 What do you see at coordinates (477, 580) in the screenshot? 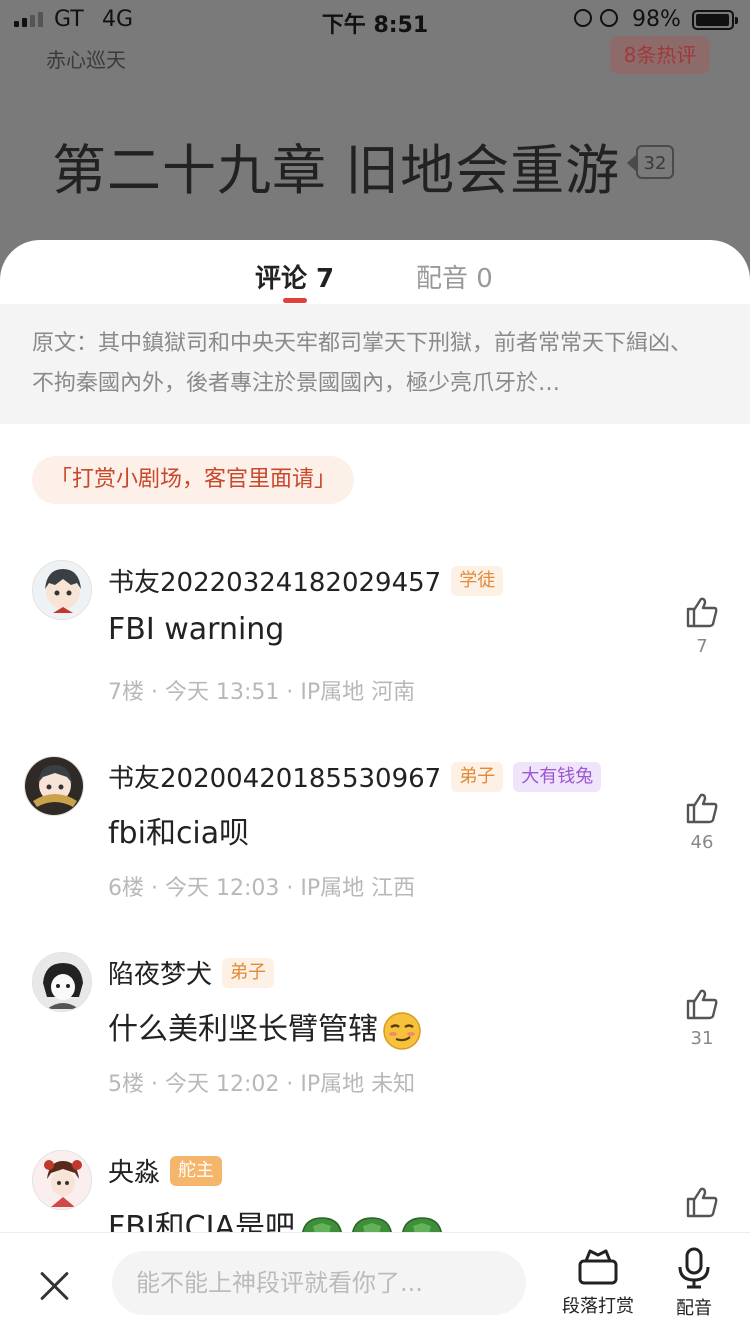
I see `rank-badge: 学徒` at bounding box center [477, 580].